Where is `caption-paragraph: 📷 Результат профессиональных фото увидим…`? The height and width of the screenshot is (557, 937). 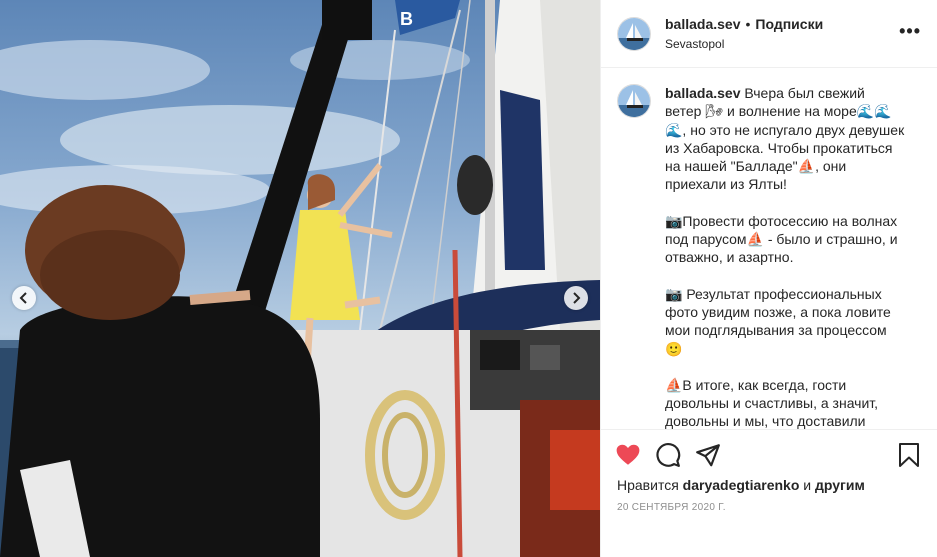 caption-paragraph: 📷 Результат профессиональных фото увидим… is located at coordinates (778, 321).